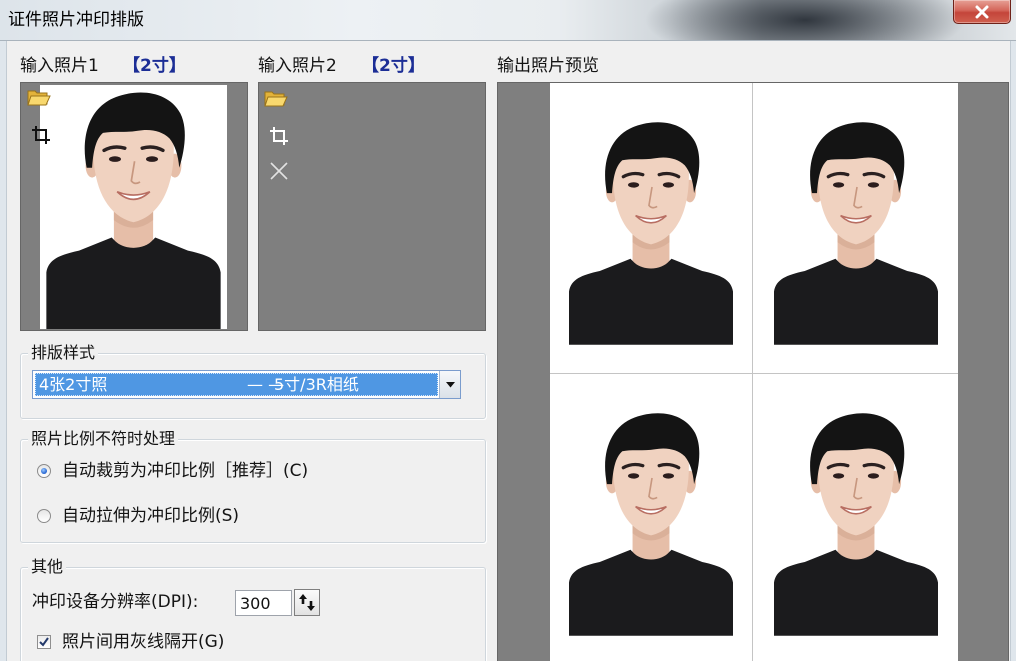  What do you see at coordinates (143, 642) in the screenshot?
I see `gray-line-label: 照片间用灰线隔开(G)` at bounding box center [143, 642].